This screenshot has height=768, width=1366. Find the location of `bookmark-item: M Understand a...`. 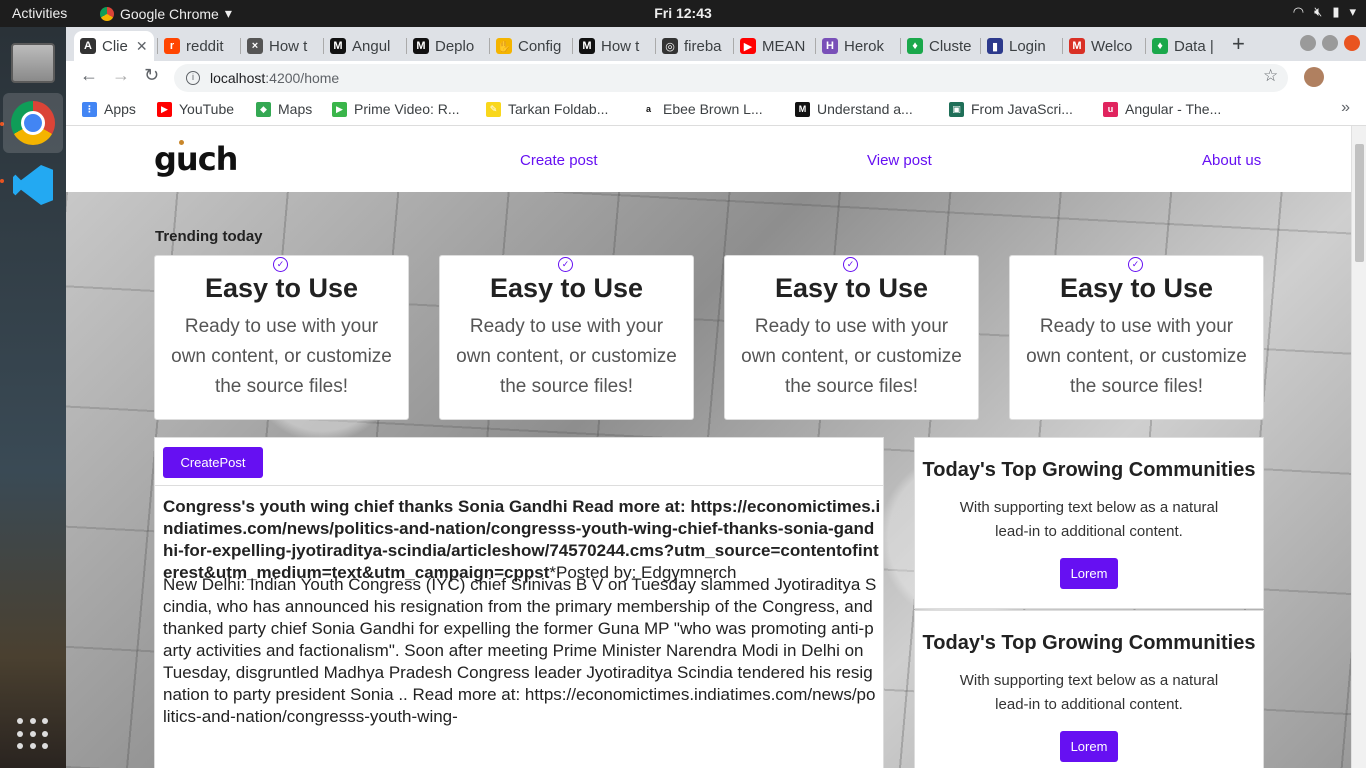

bookmark-item: M Understand a... is located at coordinates (854, 109).